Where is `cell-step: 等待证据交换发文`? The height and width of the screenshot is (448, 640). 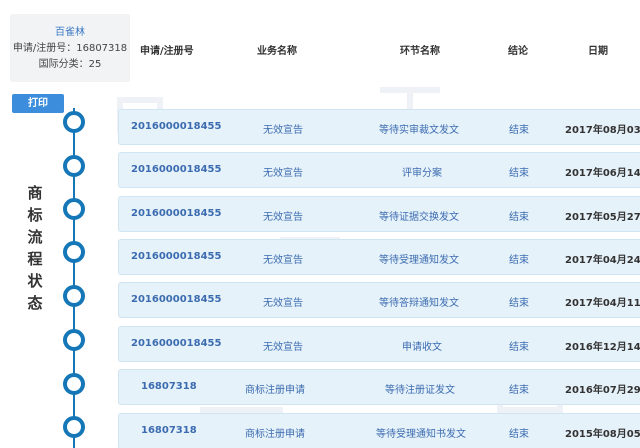 cell-step: 等待证据交换发文 is located at coordinates (419, 217).